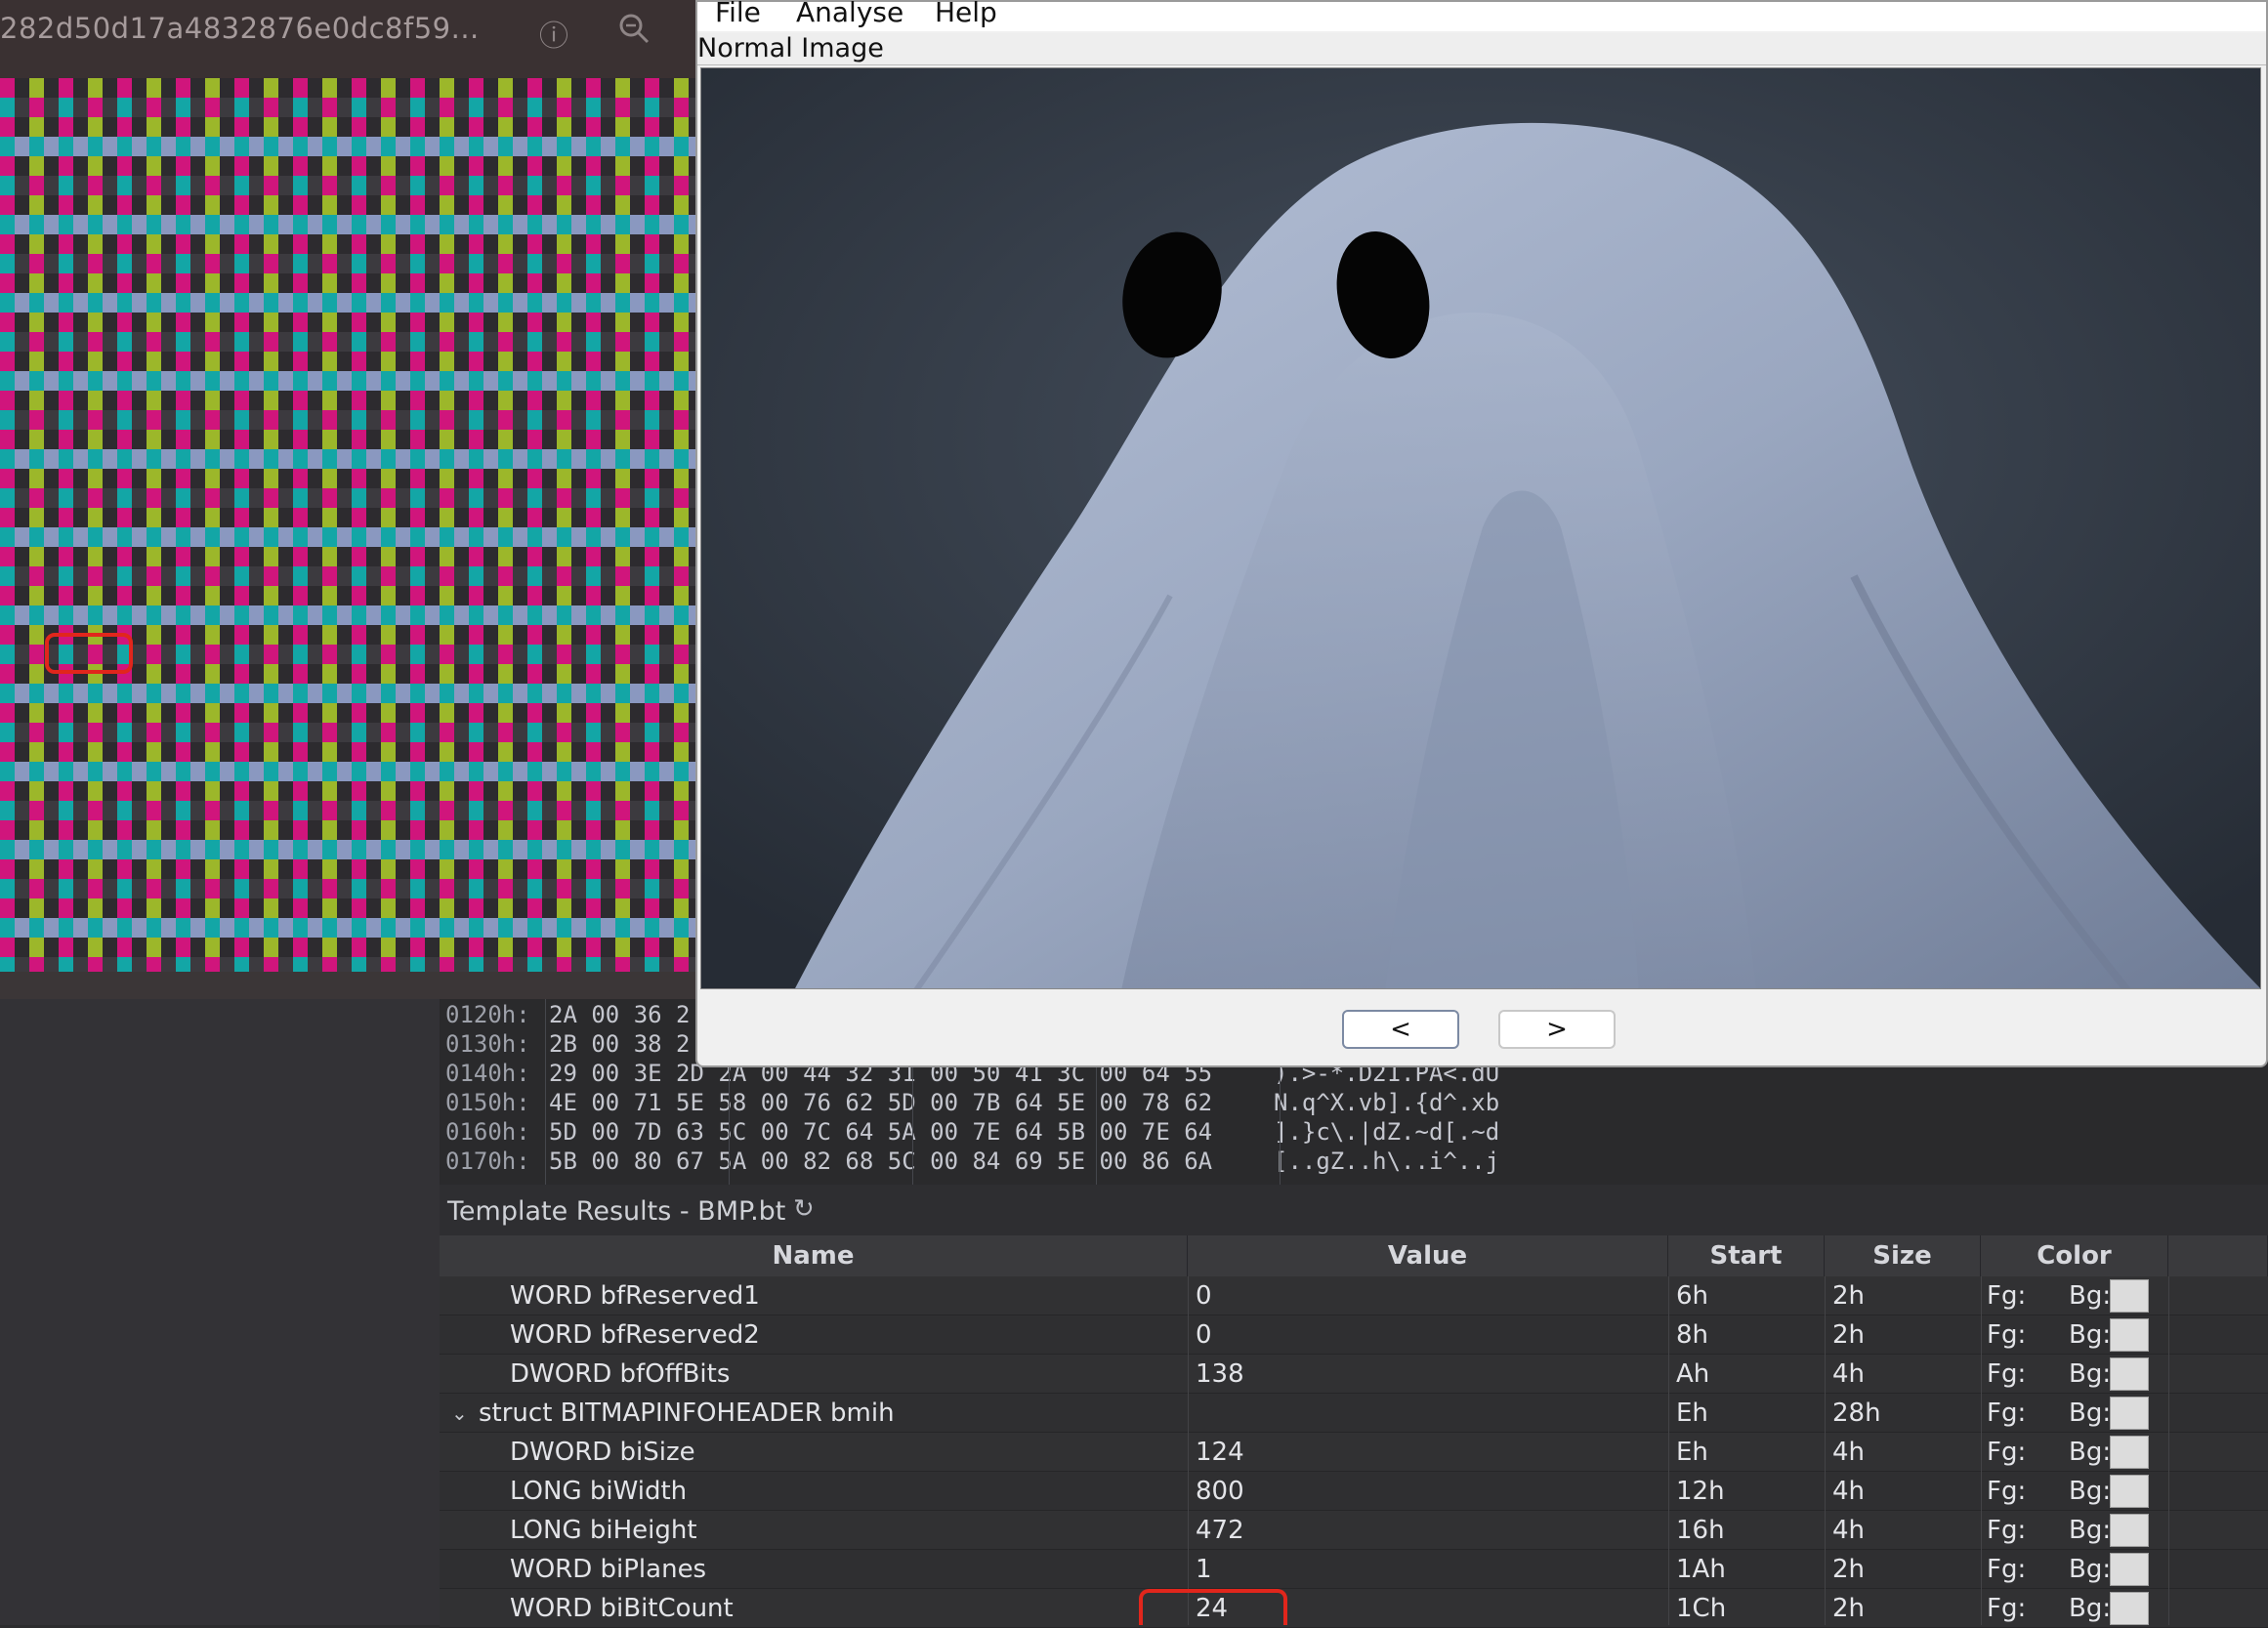 The height and width of the screenshot is (1628, 2268). What do you see at coordinates (1386, 1132) in the screenshot?
I see `hex-ascii: ].}c\.|dZ.~d[.~d` at bounding box center [1386, 1132].